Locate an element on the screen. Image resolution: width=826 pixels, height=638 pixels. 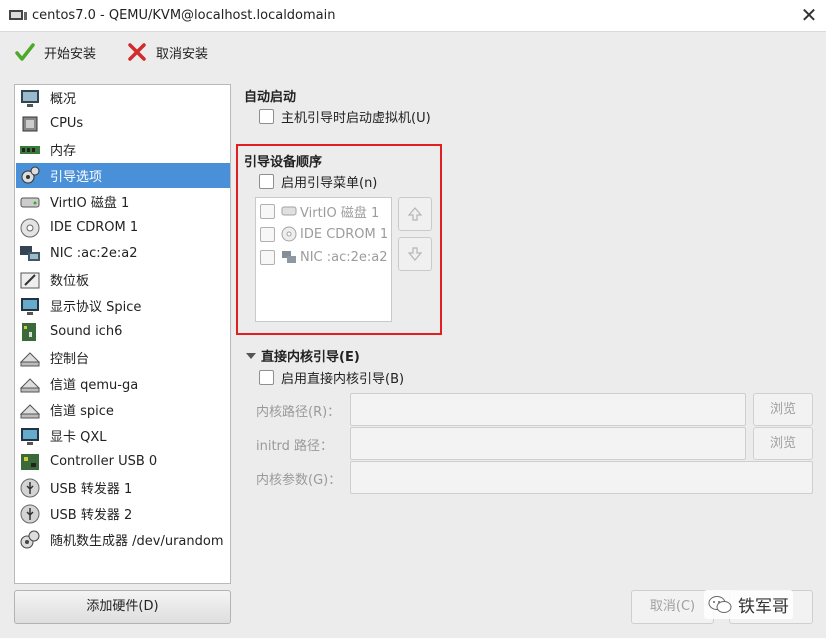
sidebar-item-channel-spice: 信道 spice is located at coordinates (123, 409).